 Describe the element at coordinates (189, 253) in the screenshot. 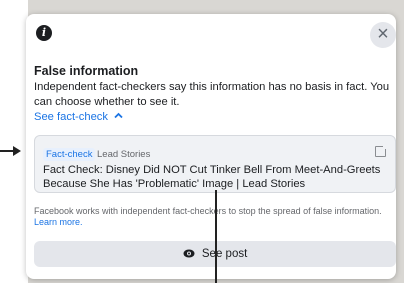

I see `eye-icon` at that location.